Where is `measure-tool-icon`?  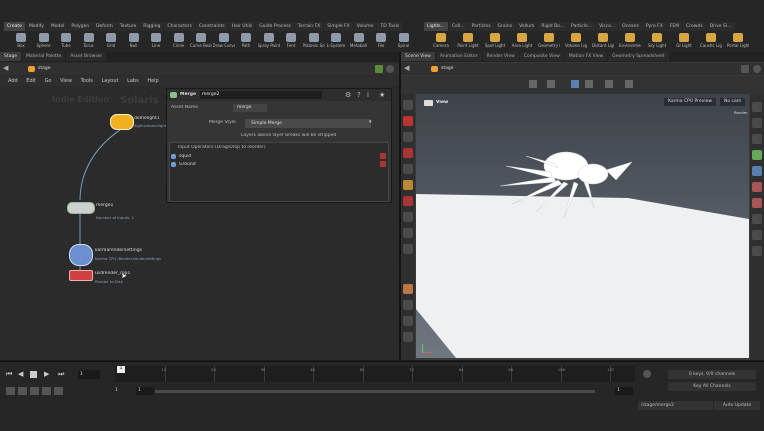 measure-tool-icon is located at coordinates (408, 321).